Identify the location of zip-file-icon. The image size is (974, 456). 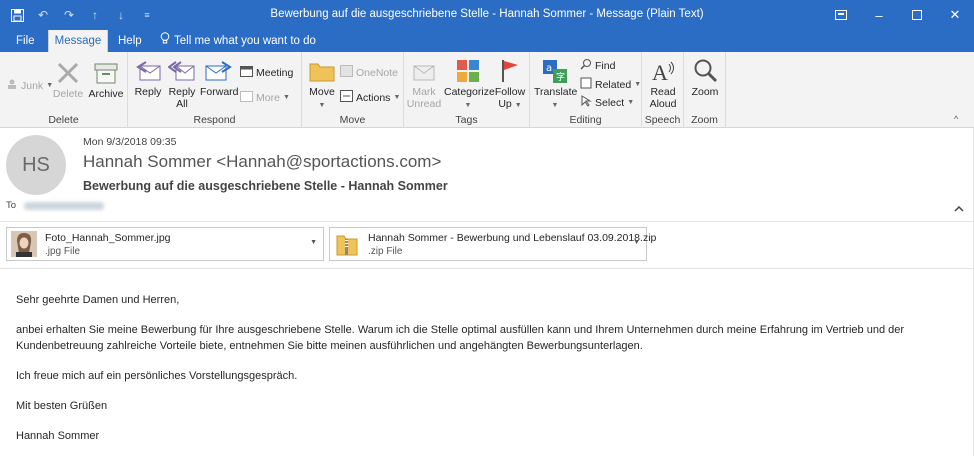
(347, 244).